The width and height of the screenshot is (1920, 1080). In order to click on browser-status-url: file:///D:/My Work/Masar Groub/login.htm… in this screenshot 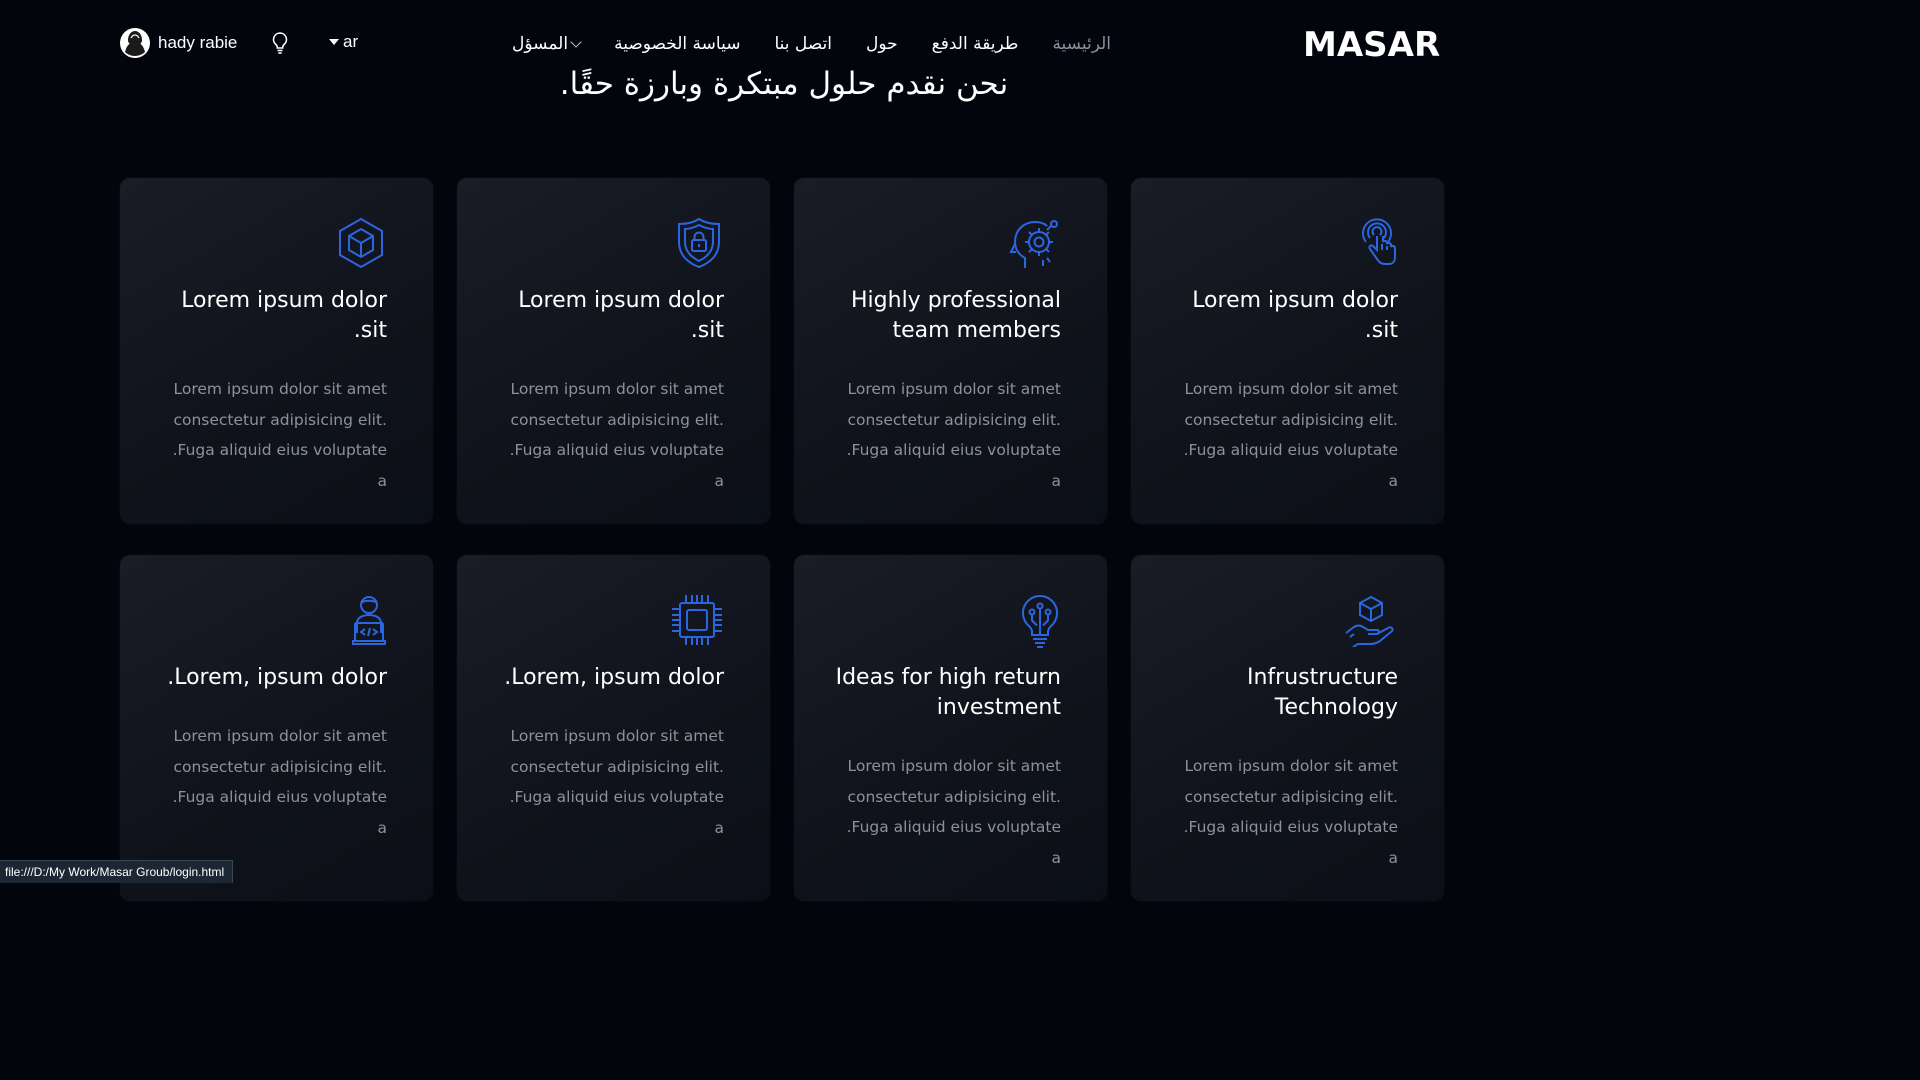, I will do `click(117, 871)`.